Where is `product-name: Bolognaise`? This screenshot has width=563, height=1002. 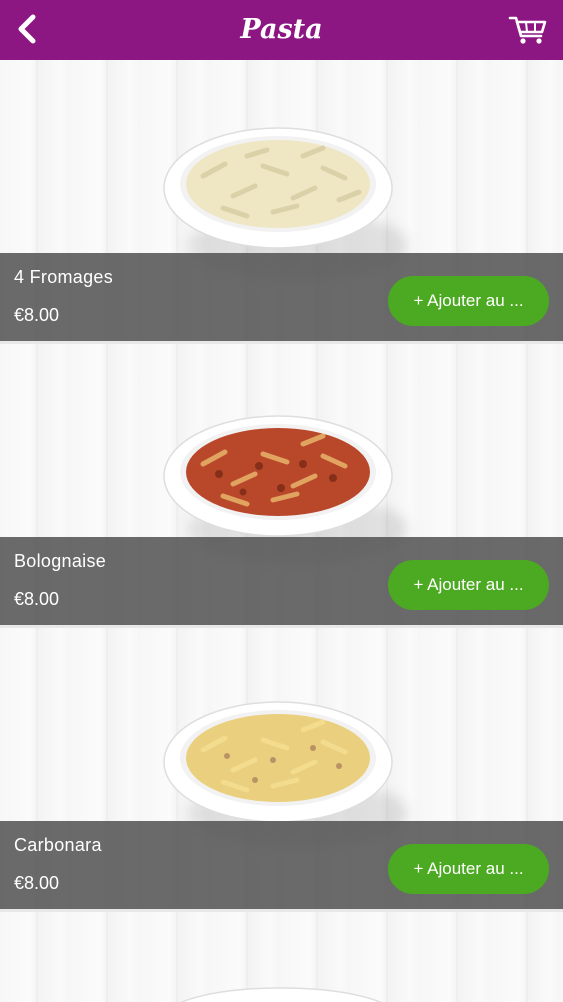
product-name: Bolognaise is located at coordinates (60, 561).